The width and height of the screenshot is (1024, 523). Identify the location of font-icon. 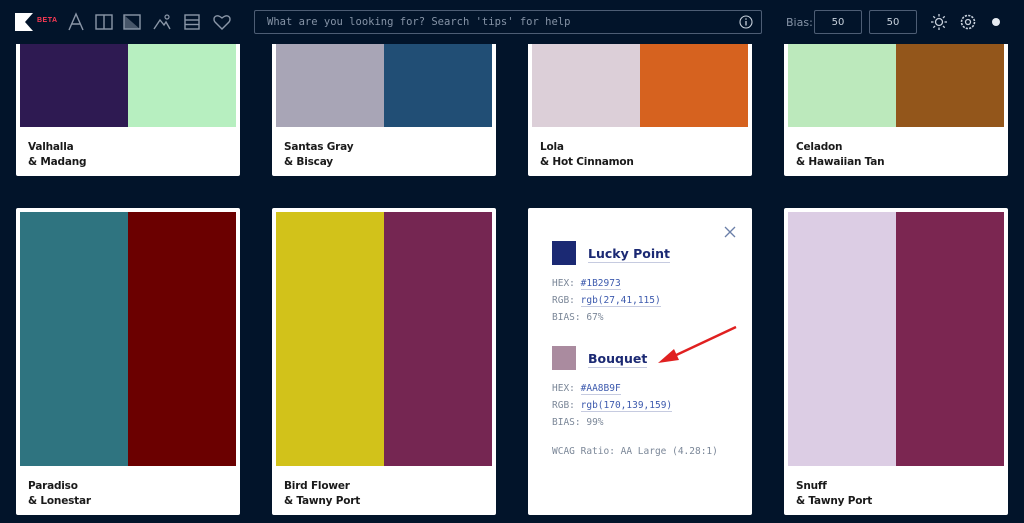
(76, 22).